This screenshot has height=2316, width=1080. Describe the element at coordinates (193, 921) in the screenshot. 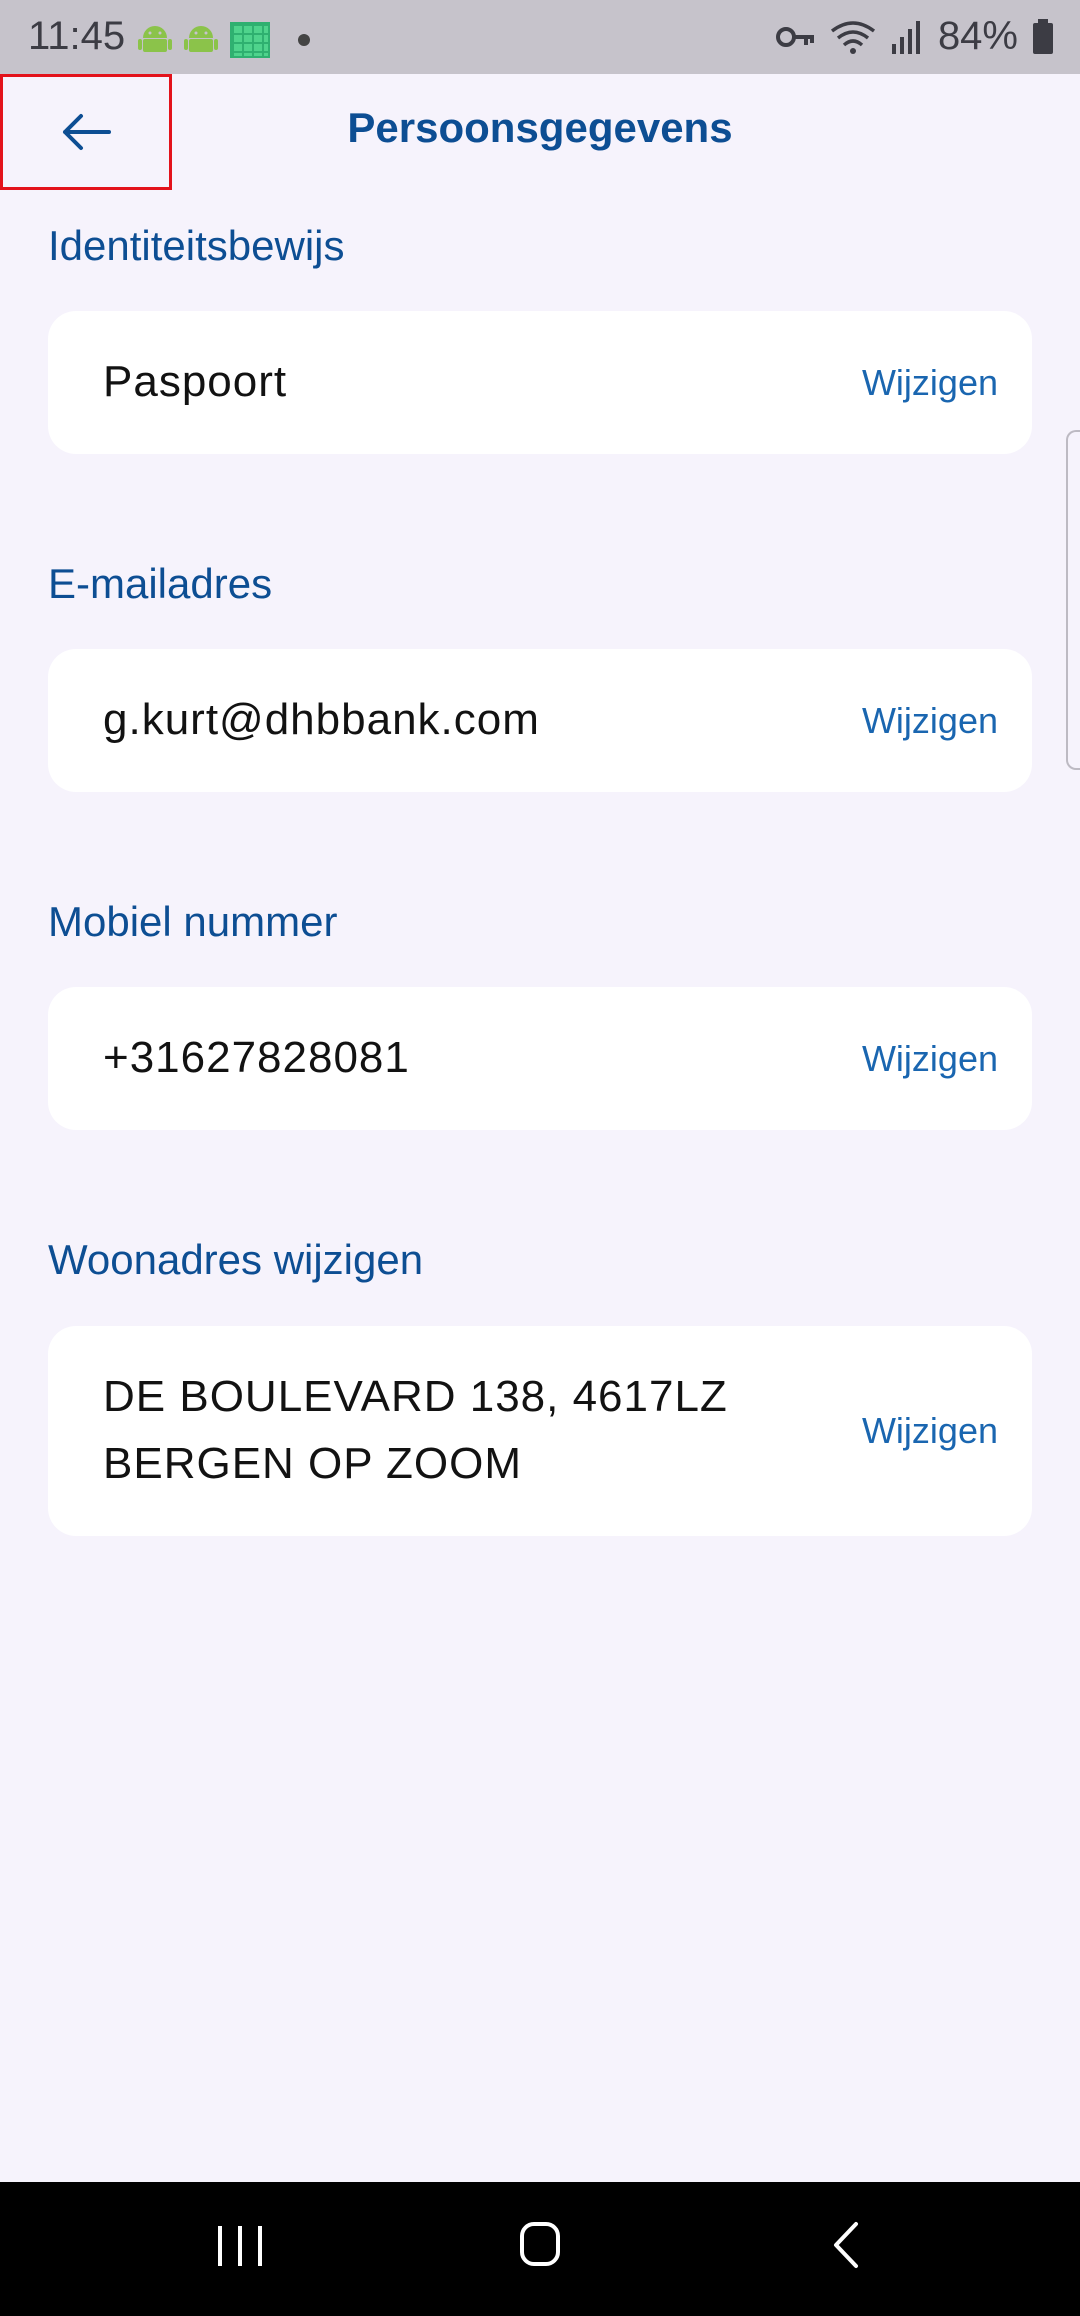

I see `section-label-phone: Mobiel nummer` at that location.